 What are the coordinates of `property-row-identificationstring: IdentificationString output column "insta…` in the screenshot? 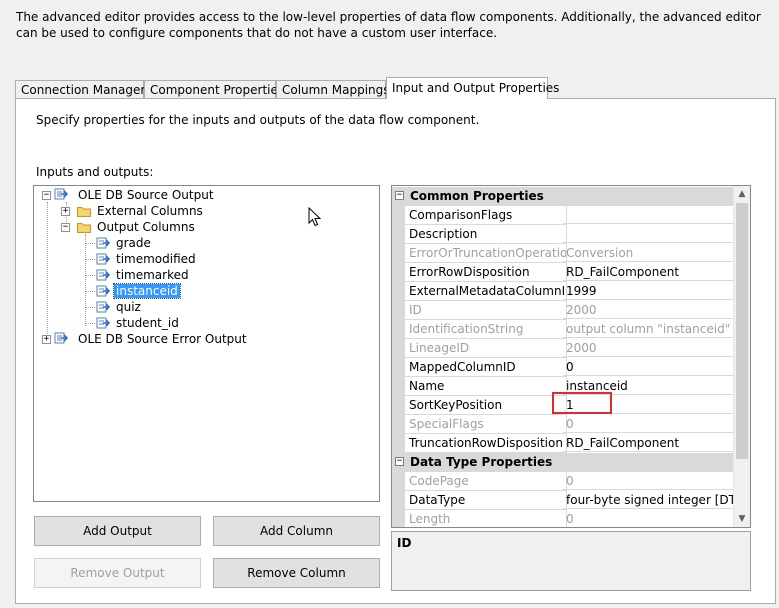 It's located at (563, 329).